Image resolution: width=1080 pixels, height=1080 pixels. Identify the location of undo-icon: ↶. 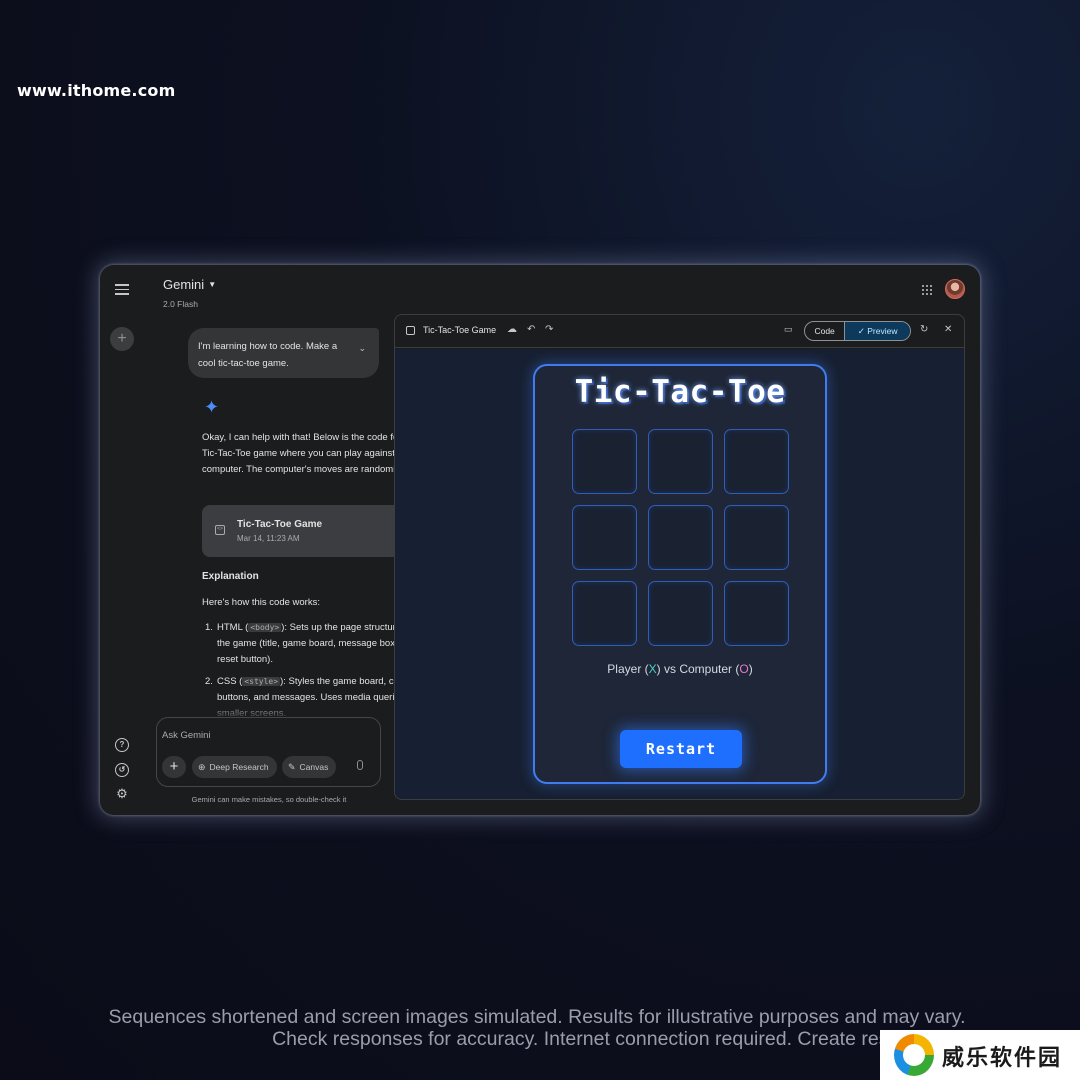
(531, 329).